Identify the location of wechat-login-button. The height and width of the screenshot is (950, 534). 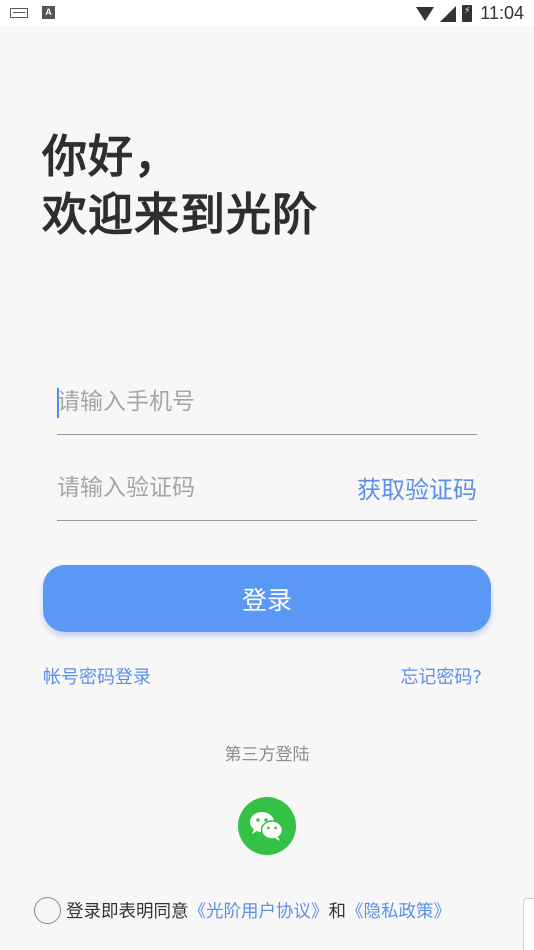
(267, 826).